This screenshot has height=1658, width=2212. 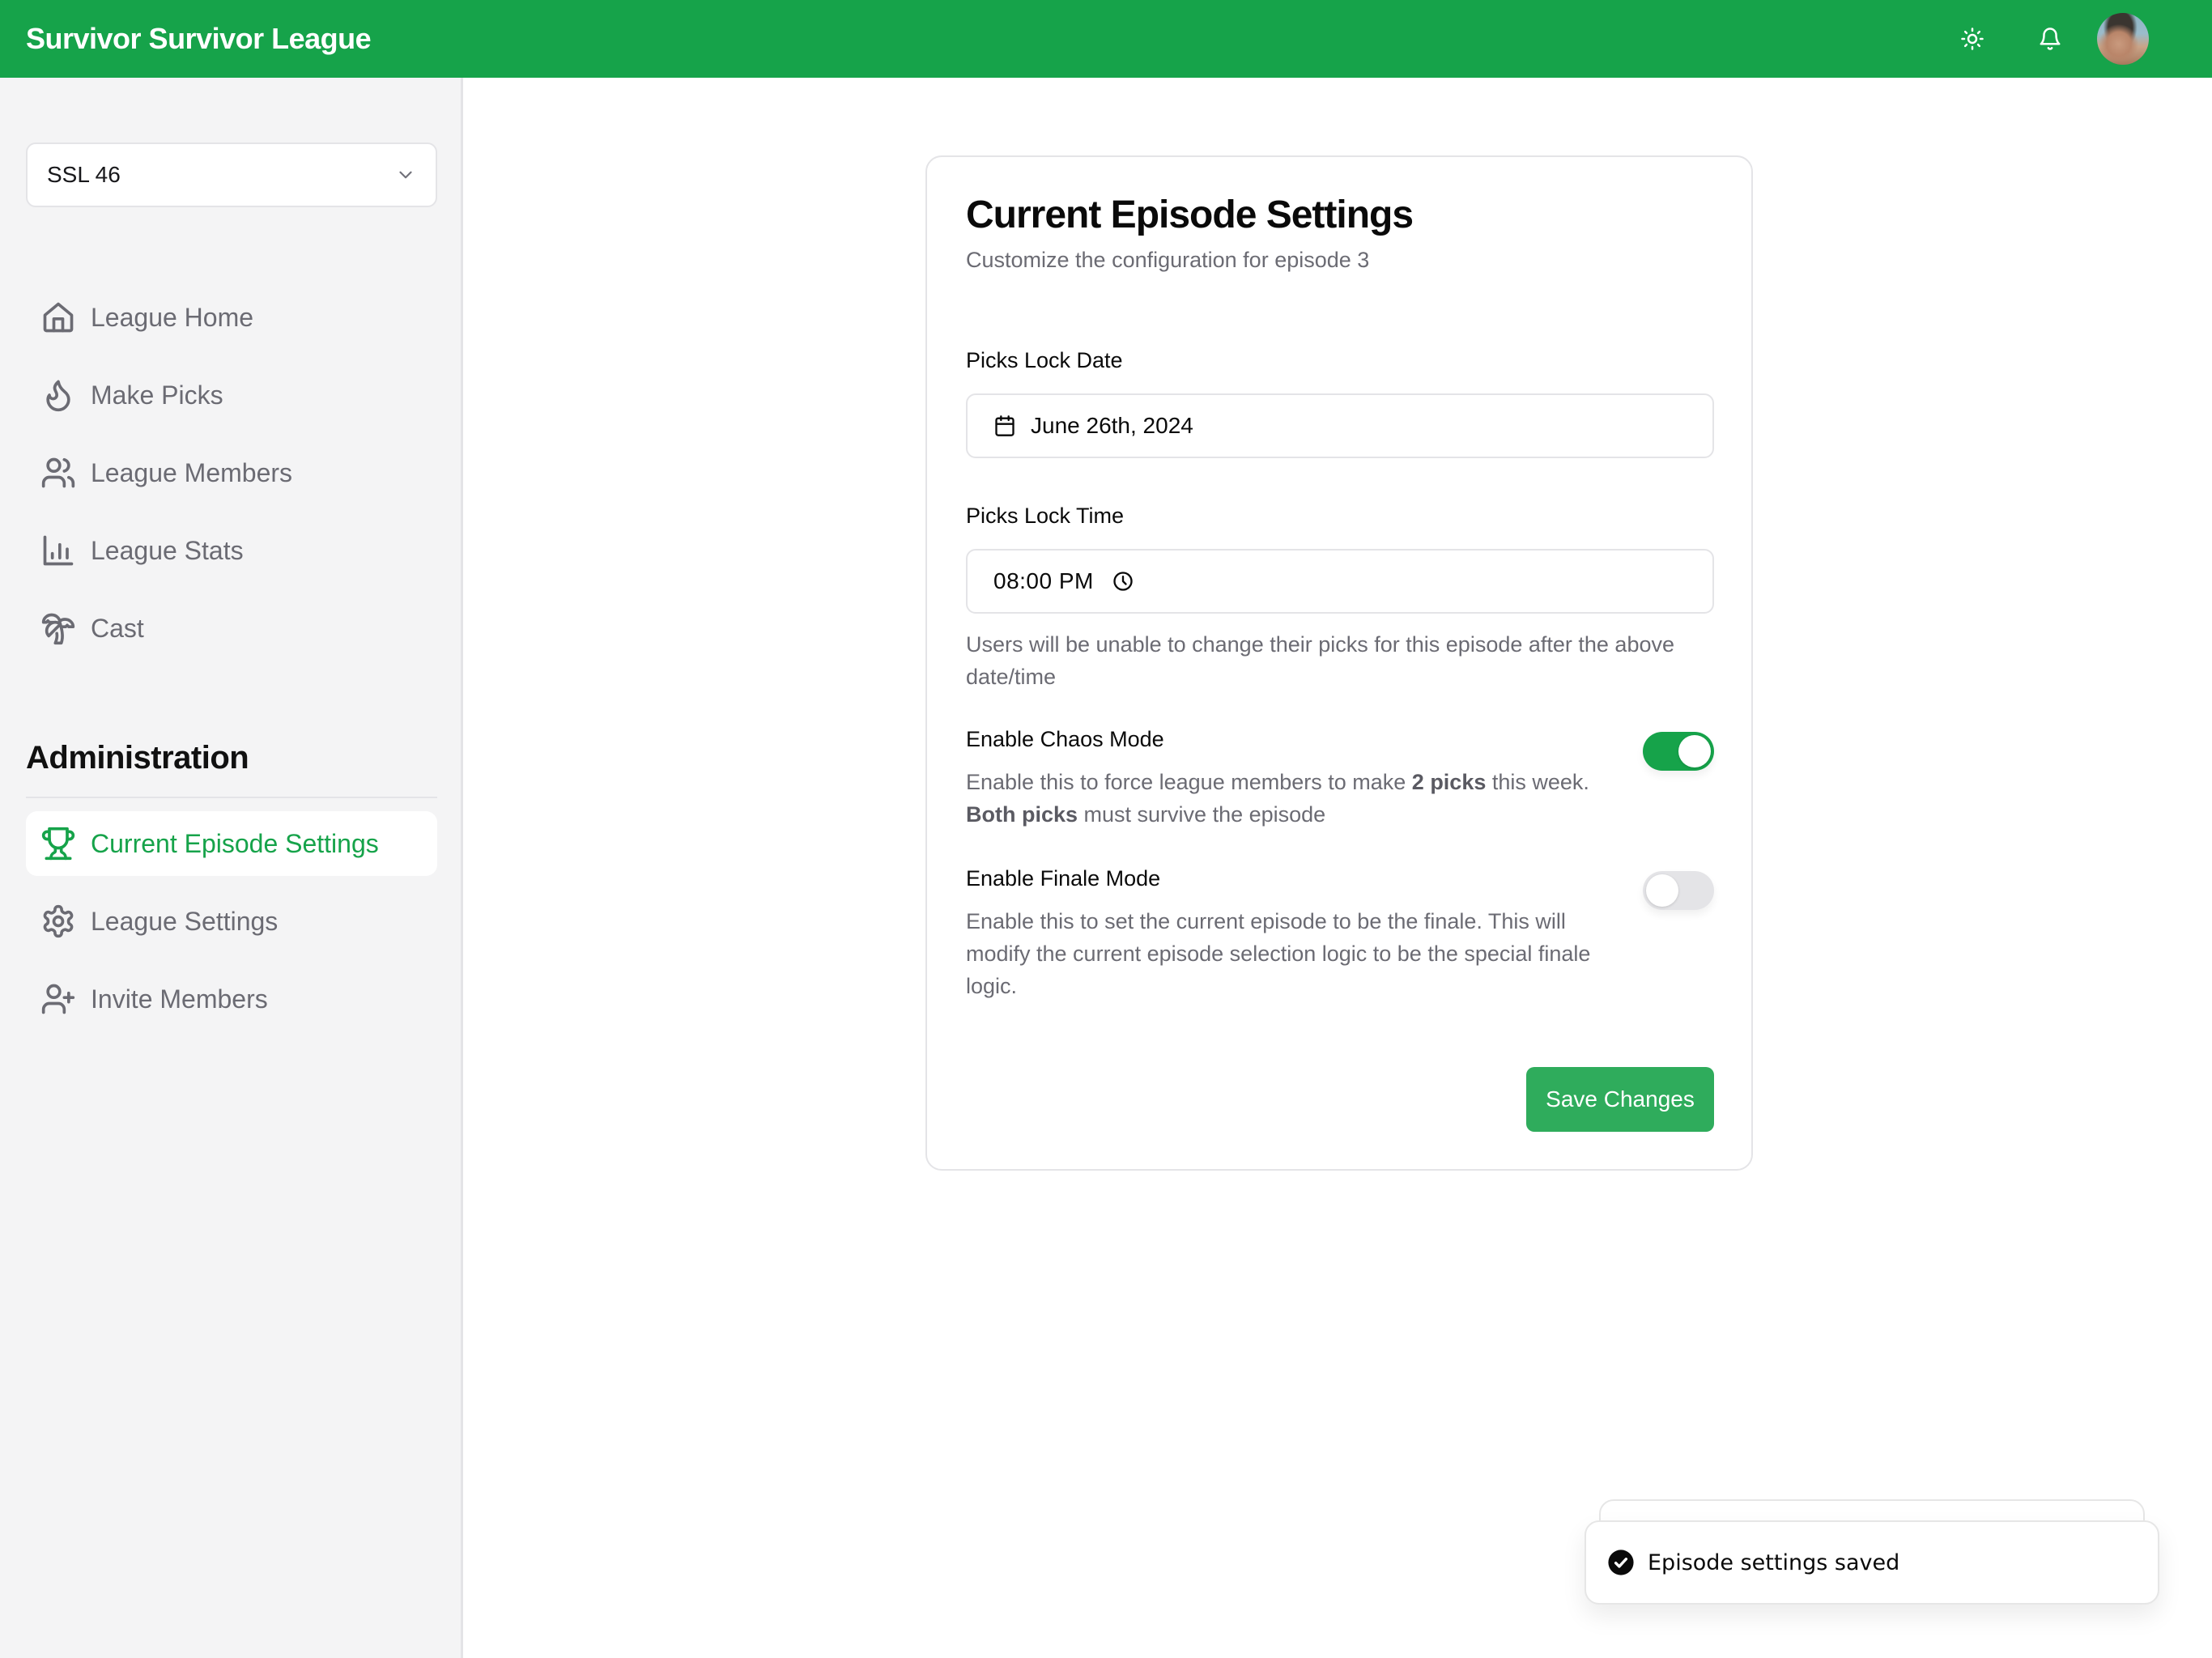 I want to click on sidebar-item-league-home: League Home, so click(x=232, y=317).